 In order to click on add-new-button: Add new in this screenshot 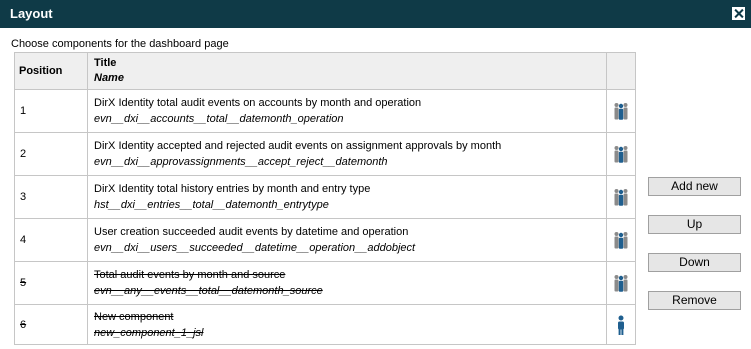, I will do `click(694, 186)`.